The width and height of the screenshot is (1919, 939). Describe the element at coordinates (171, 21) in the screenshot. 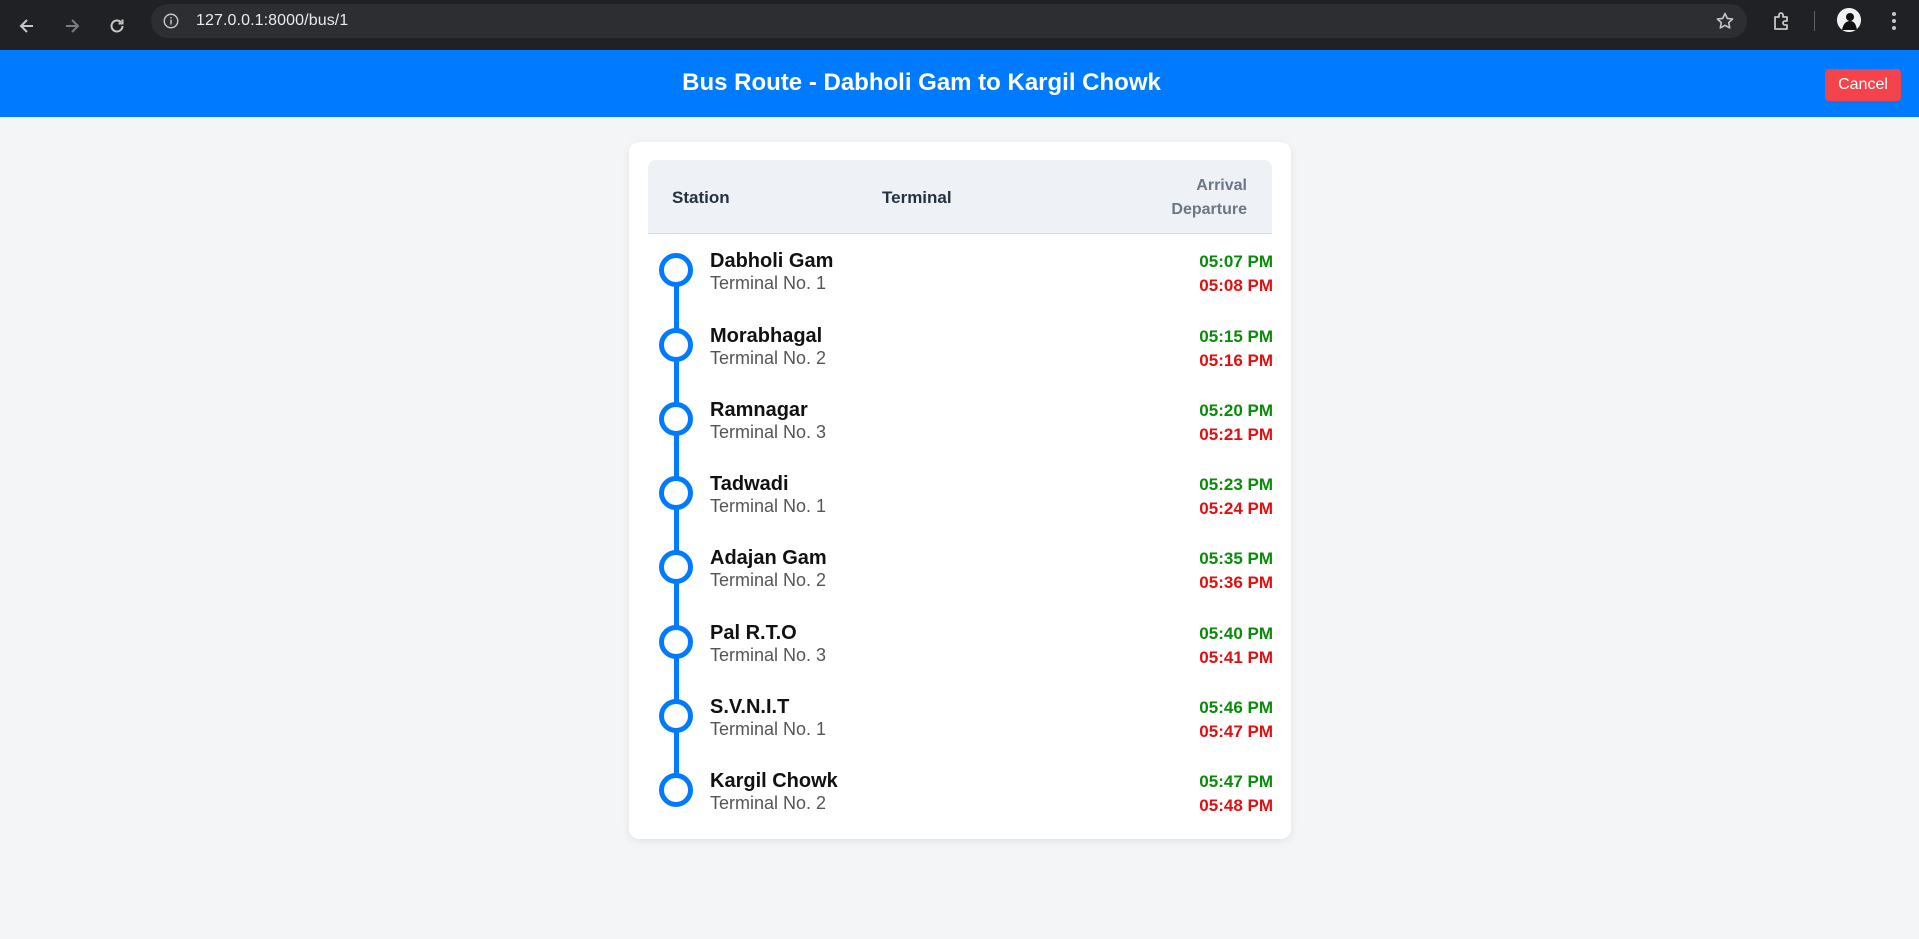

I see `site-info-icon` at that location.